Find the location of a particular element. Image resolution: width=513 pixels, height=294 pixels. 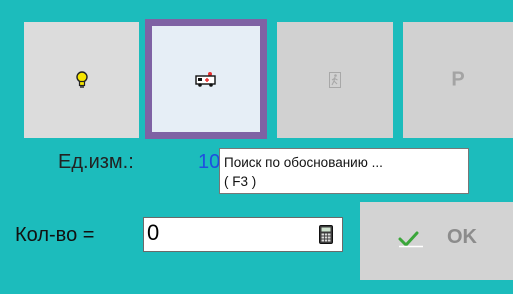

unit-value: 10 is located at coordinates (209, 162).